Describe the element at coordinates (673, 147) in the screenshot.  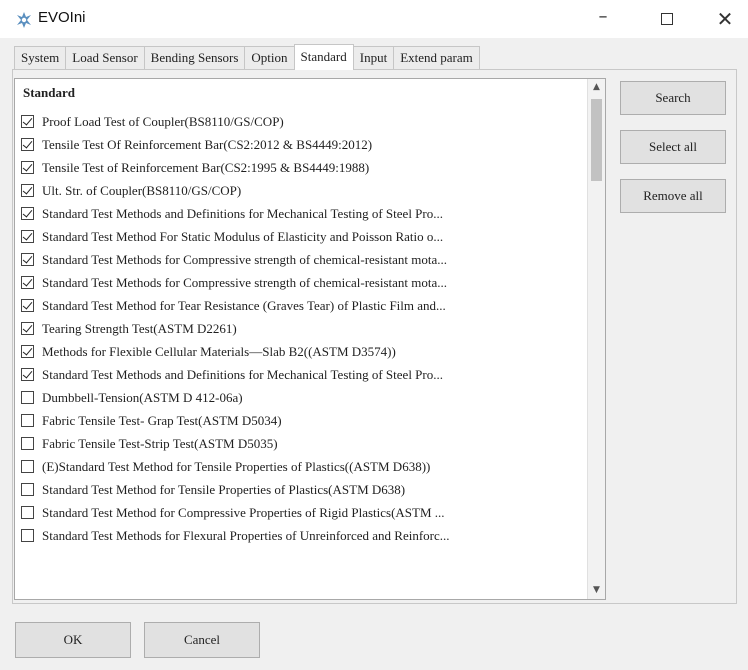
I see `select-all-button: Select all` at that location.